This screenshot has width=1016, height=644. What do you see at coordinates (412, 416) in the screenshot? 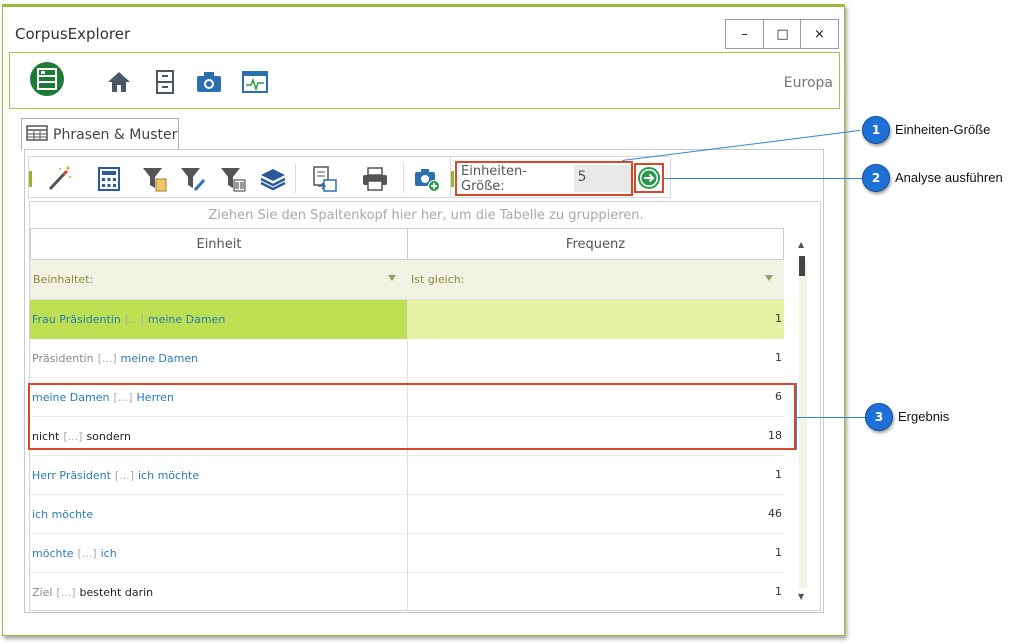
I see `result-highlight-box` at bounding box center [412, 416].